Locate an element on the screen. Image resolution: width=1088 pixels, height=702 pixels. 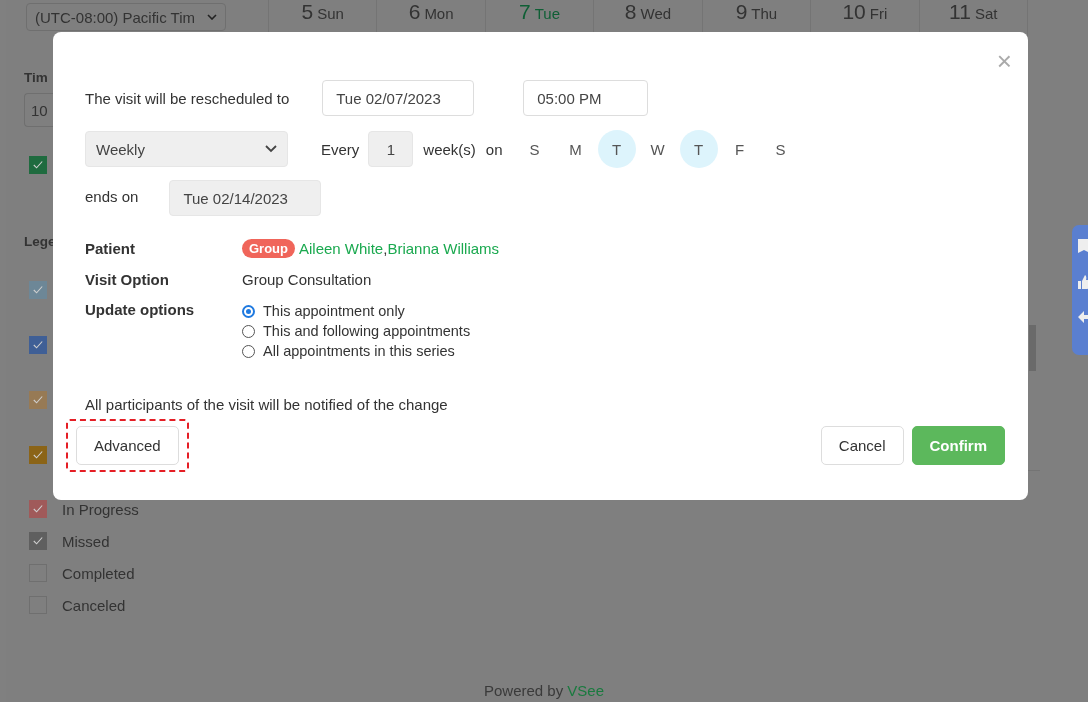
day-header: 9 Thu is located at coordinates (756, 14).